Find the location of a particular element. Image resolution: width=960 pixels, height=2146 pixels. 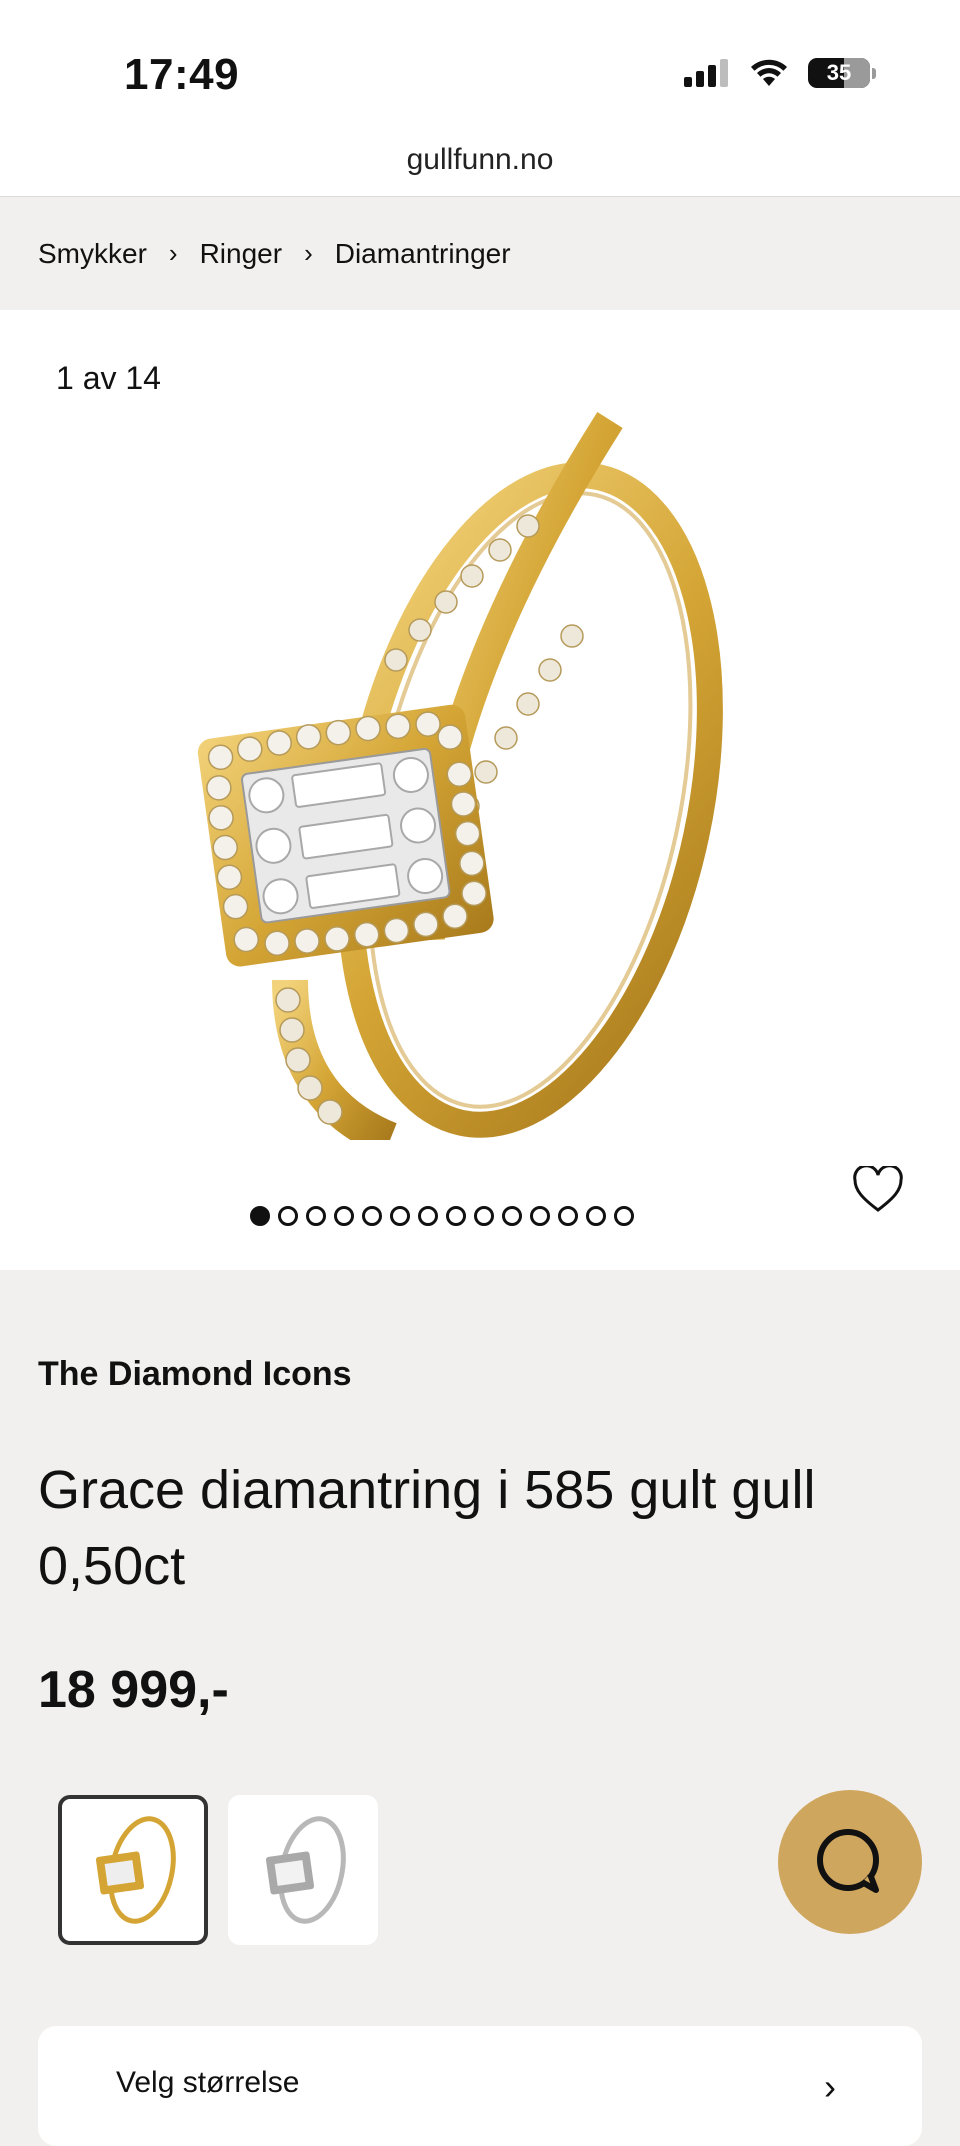

status-icons: 35 is located at coordinates (780, 73).